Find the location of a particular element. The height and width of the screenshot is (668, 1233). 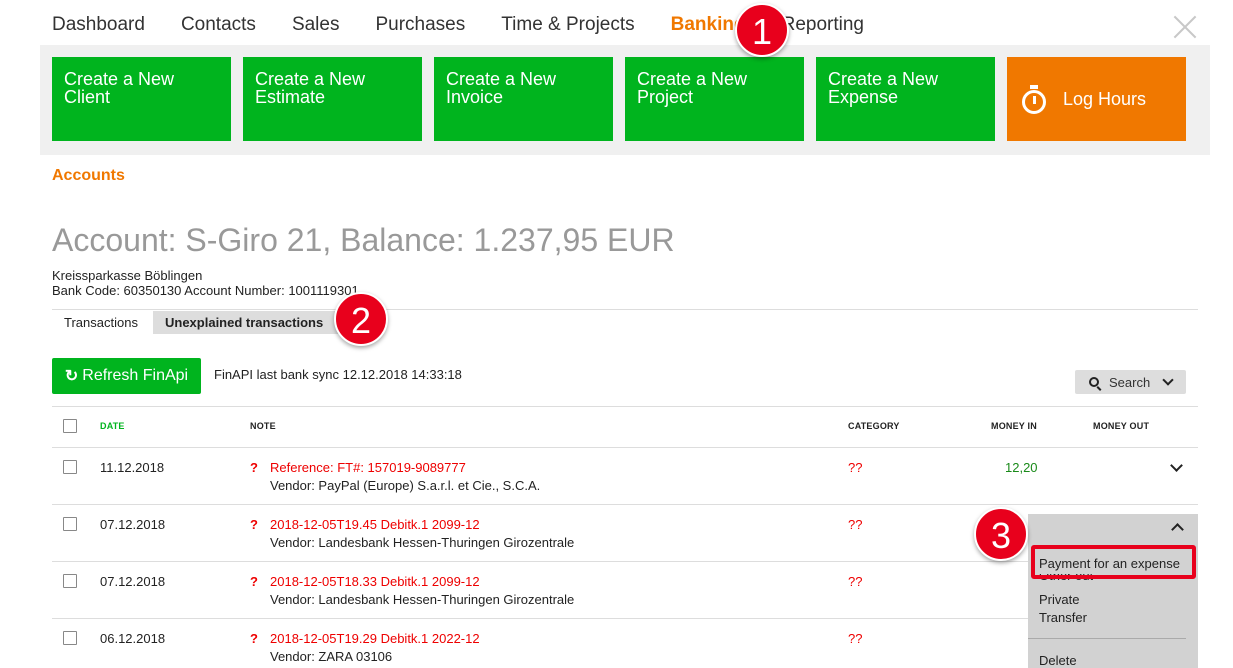

select-all-checkbox is located at coordinates (70, 426).